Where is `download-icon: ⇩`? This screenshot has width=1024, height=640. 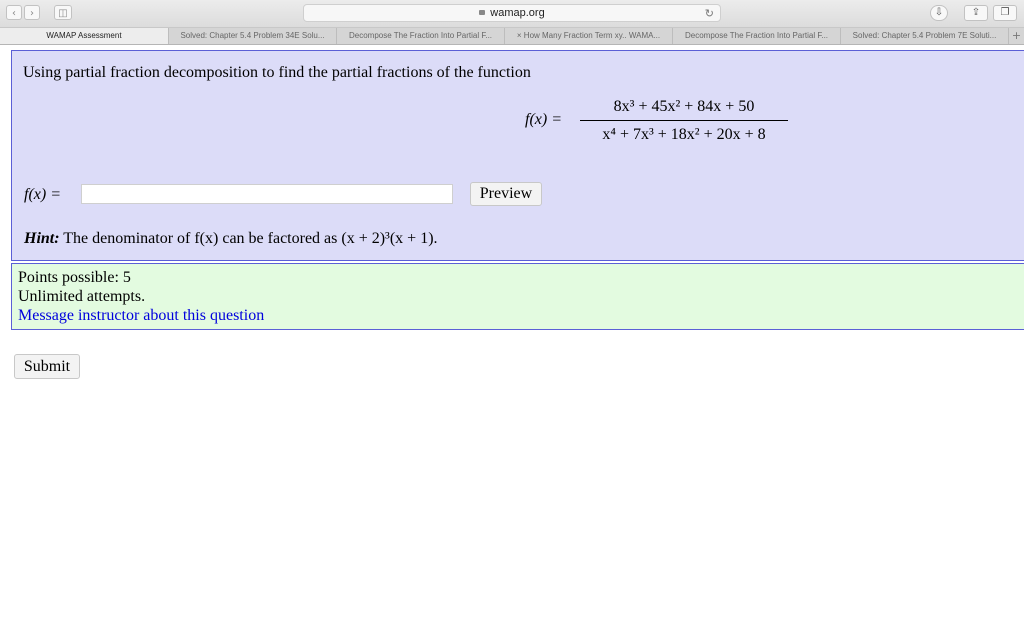 download-icon: ⇩ is located at coordinates (939, 13).